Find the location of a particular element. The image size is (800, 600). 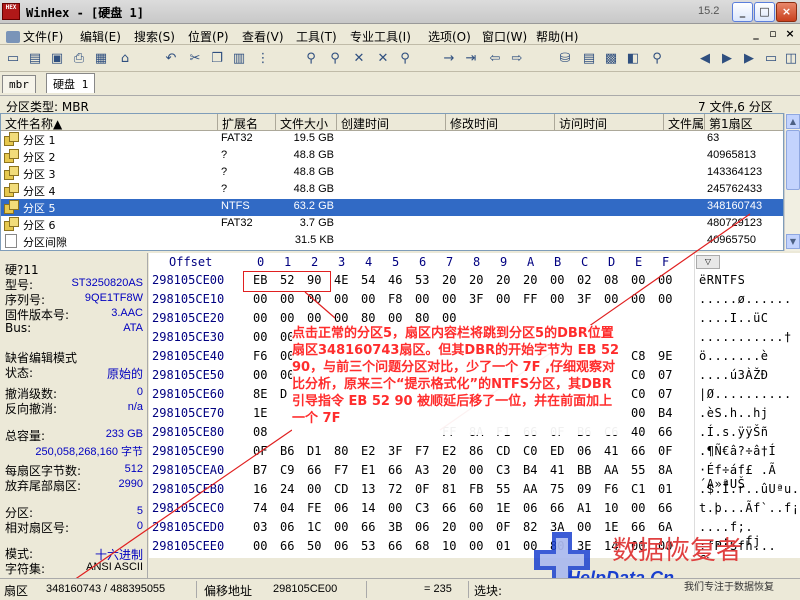

properties-icon: ▦ is located at coordinates (101, 59).